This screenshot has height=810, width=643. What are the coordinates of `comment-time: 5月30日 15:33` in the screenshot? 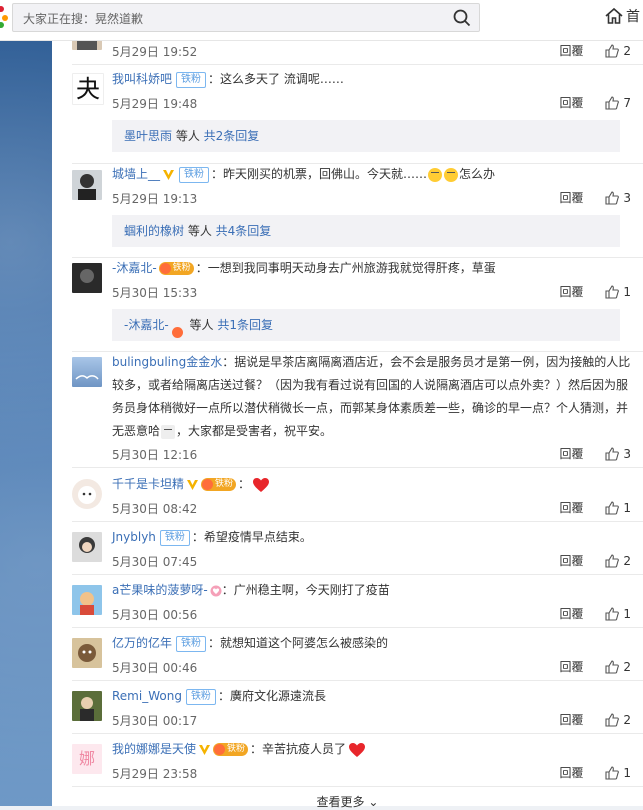 It's located at (155, 293).